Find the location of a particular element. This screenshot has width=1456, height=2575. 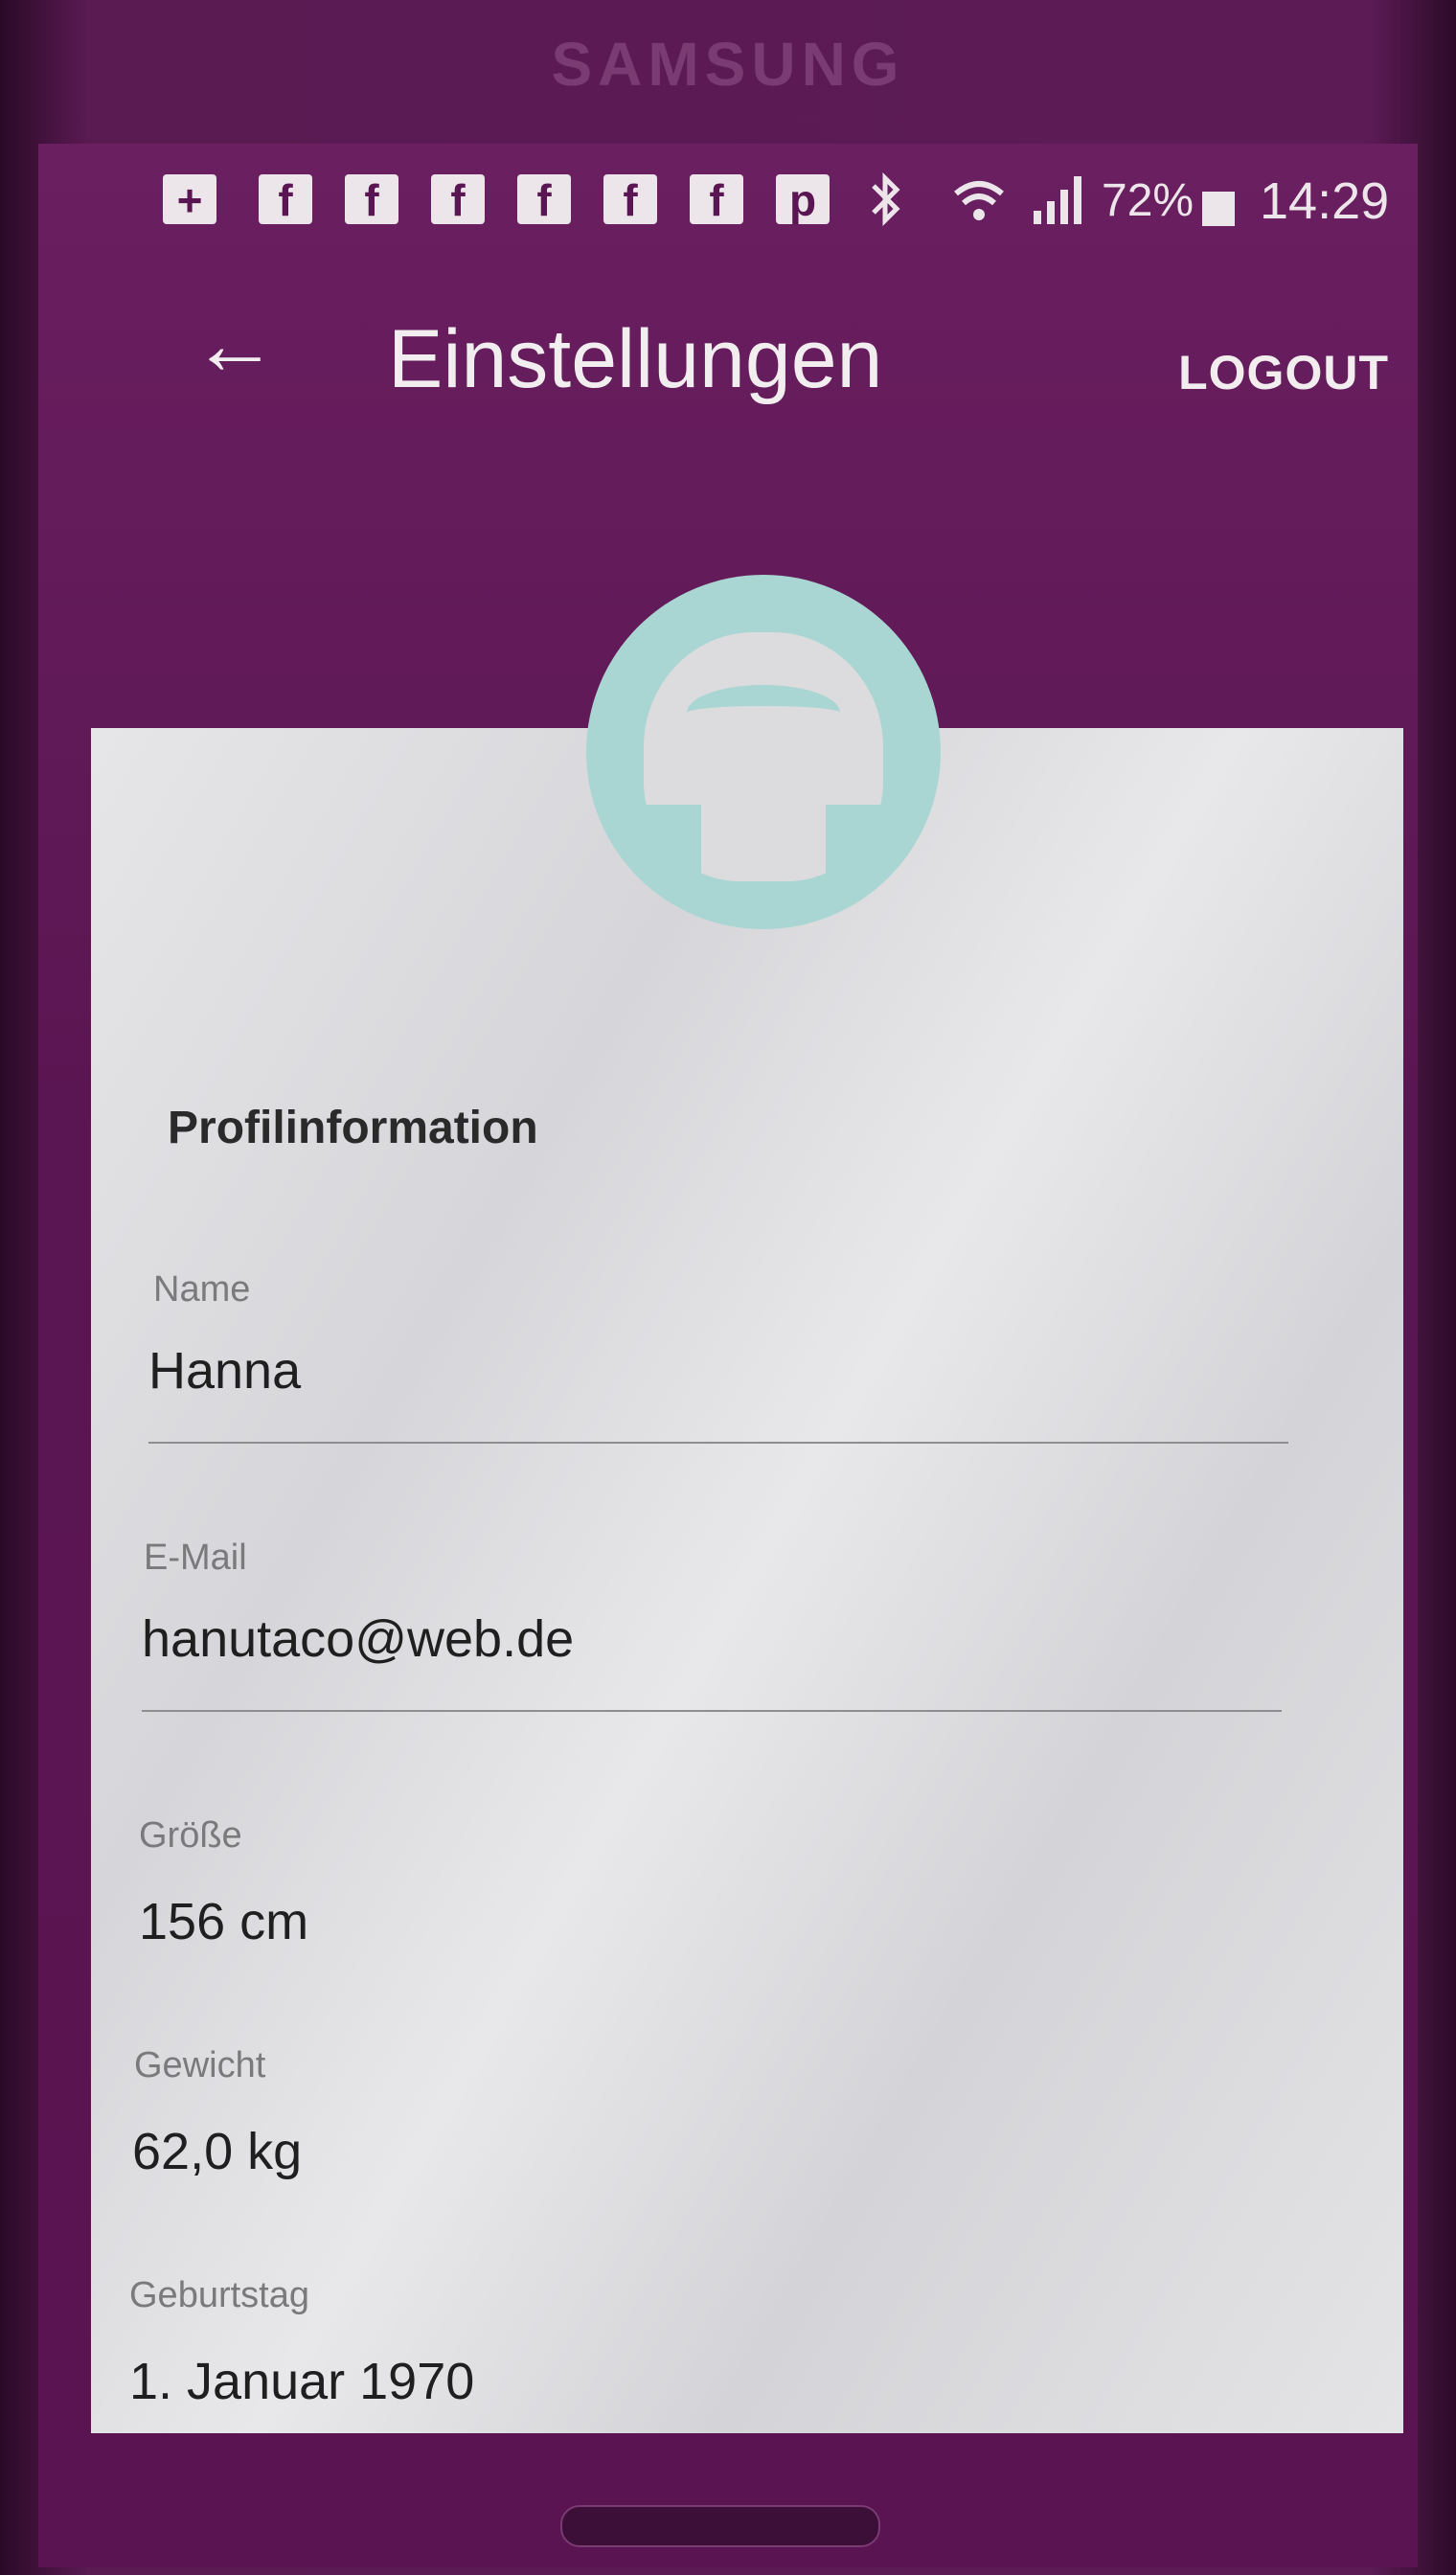

birthday-field: 1. Januar 1970 is located at coordinates (301, 2381).